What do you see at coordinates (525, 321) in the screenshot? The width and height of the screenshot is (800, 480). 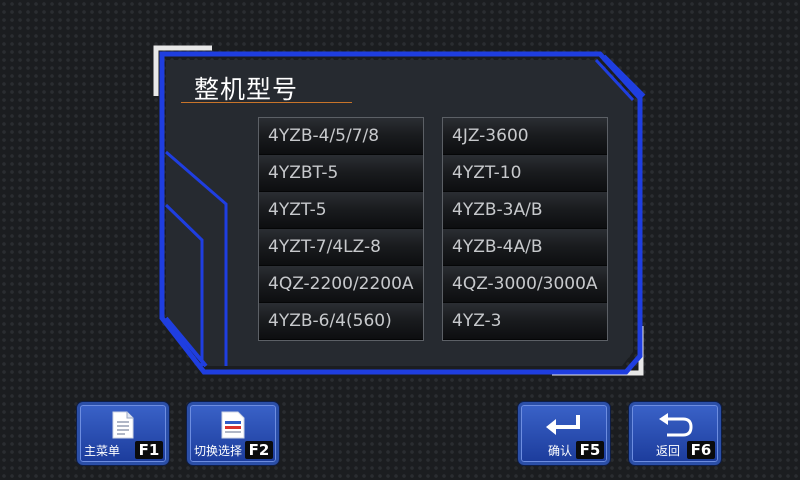 I see `model-item: 4YZ-3` at bounding box center [525, 321].